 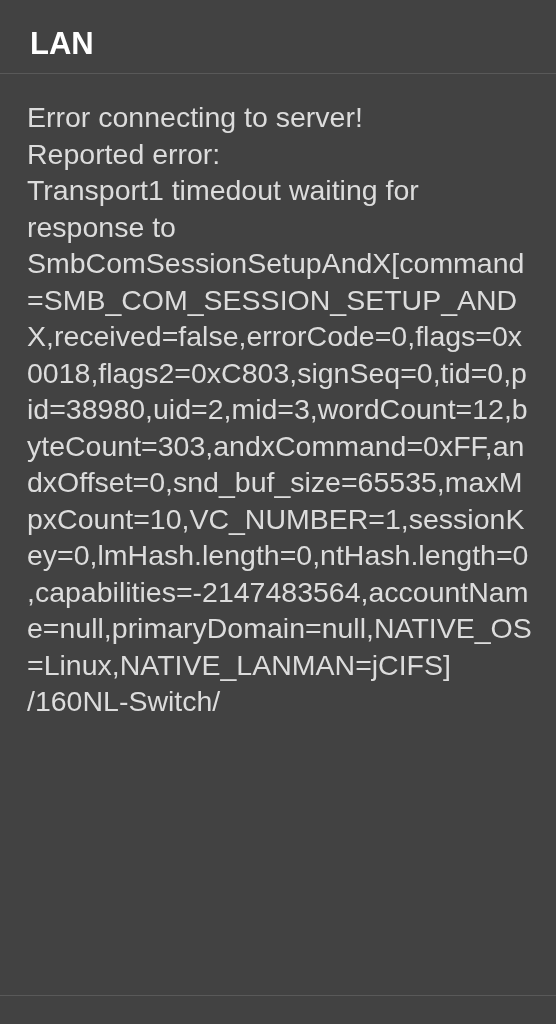 What do you see at coordinates (278, 37) in the screenshot?
I see `dialog-title: LAN` at bounding box center [278, 37].